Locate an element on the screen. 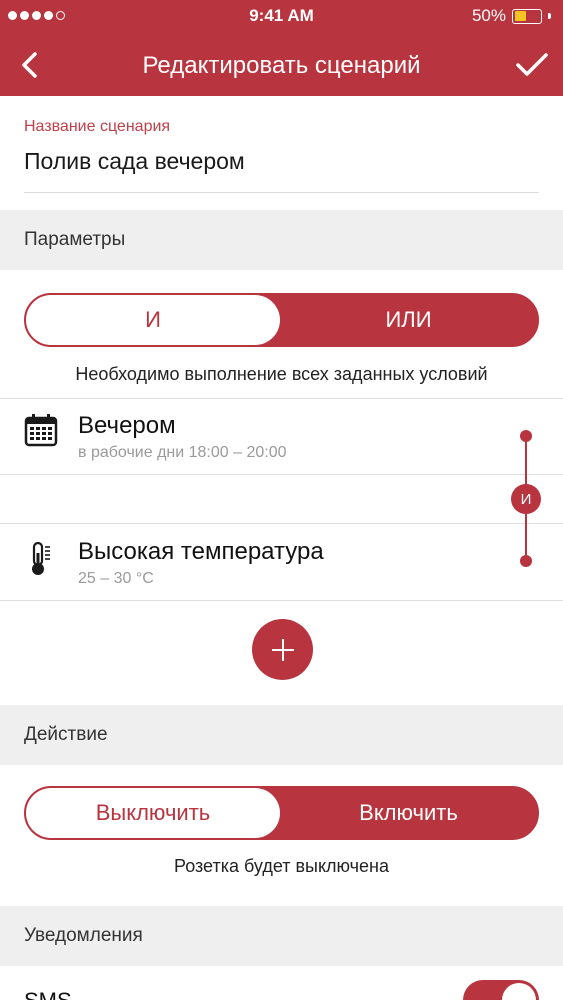 The height and width of the screenshot is (1000, 563). sms-toggle is located at coordinates (501, 990).